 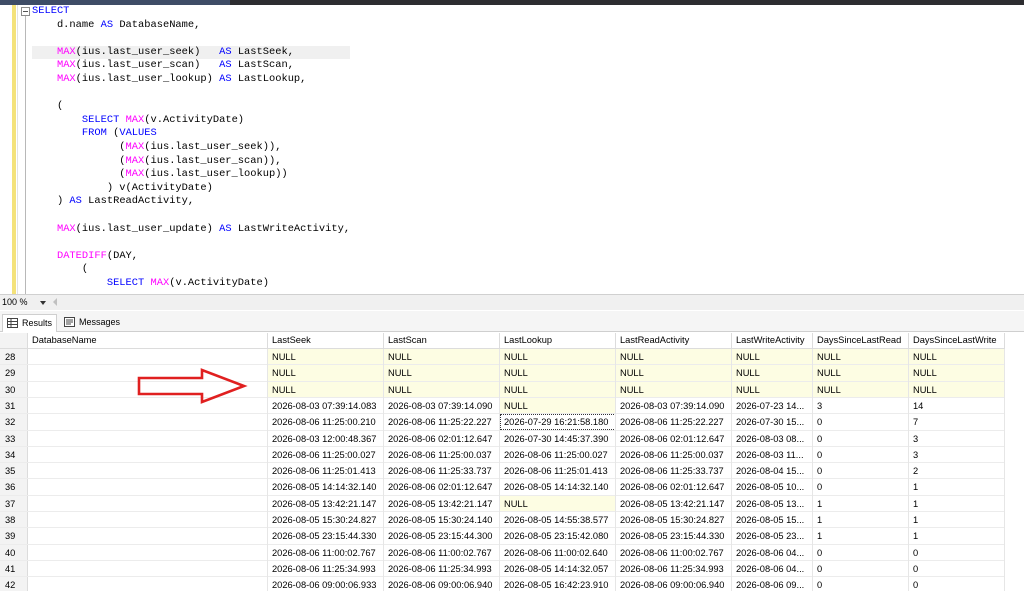 What do you see at coordinates (191, 80) in the screenshot?
I see `code-line: MAX(ius.last_user_lookup) AS LastLookup,` at bounding box center [191, 80].